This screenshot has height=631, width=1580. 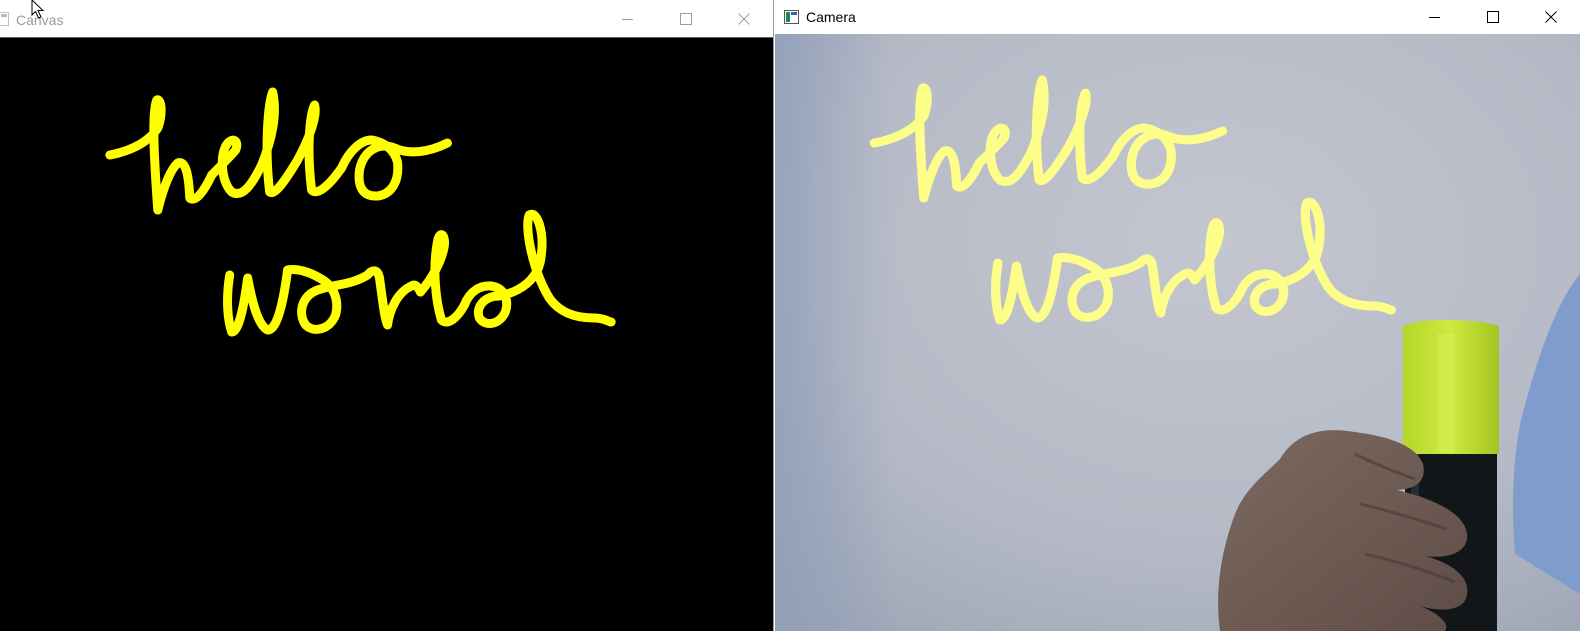 I want to click on canvas-close-button, so click(x=744, y=18).